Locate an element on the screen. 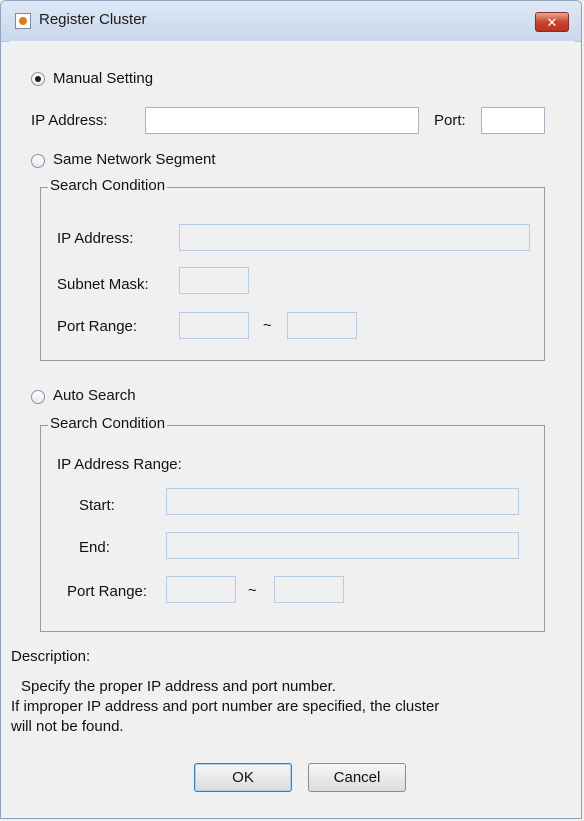  manual-setting-radio is located at coordinates (38, 79).